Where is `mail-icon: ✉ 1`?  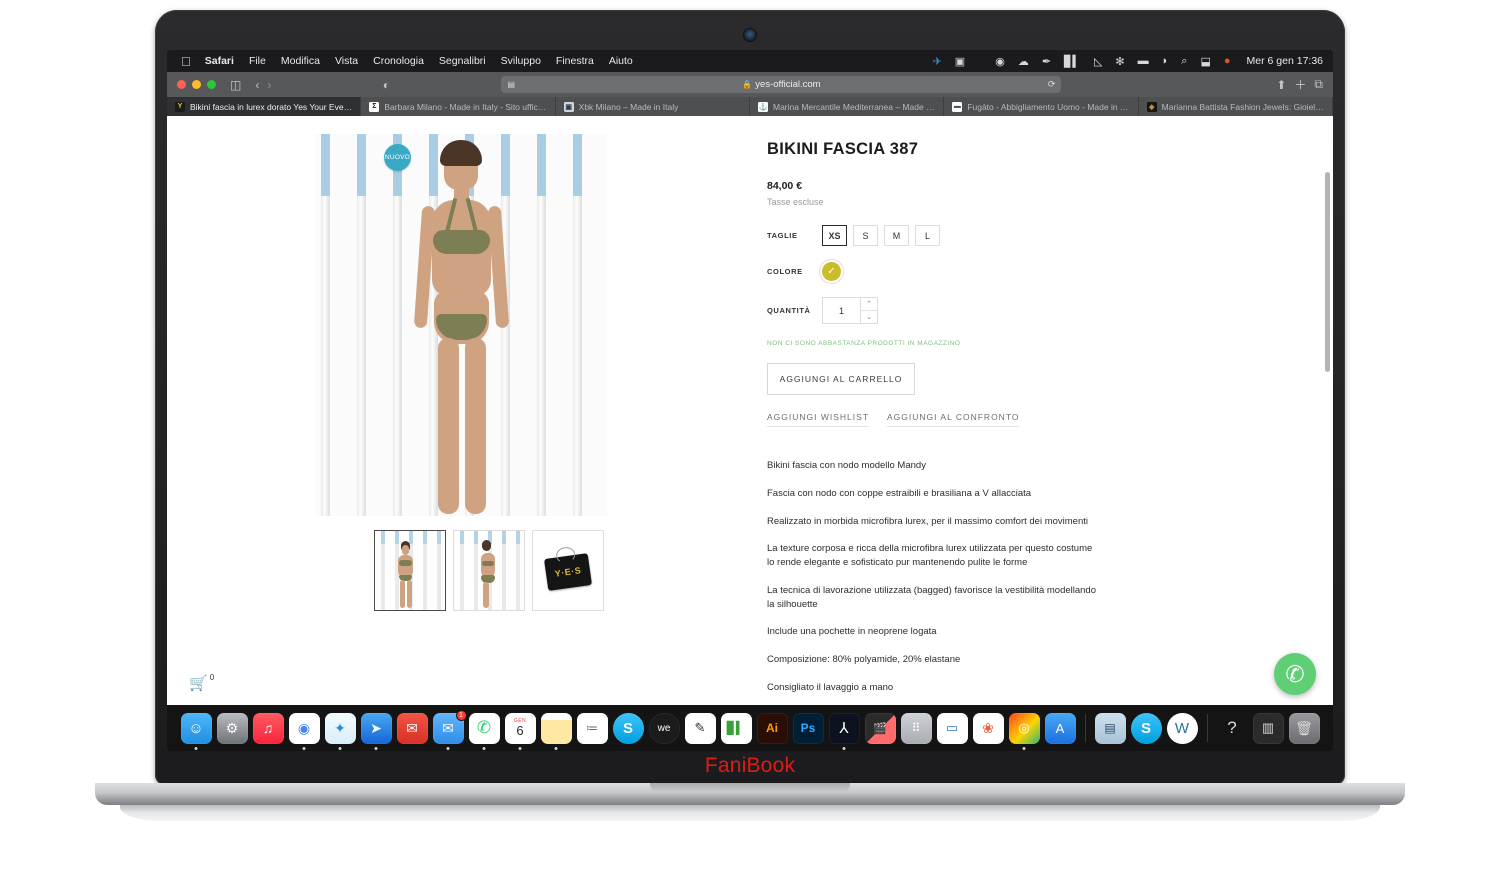
mail-icon: ✉ 1 is located at coordinates (449, 729).